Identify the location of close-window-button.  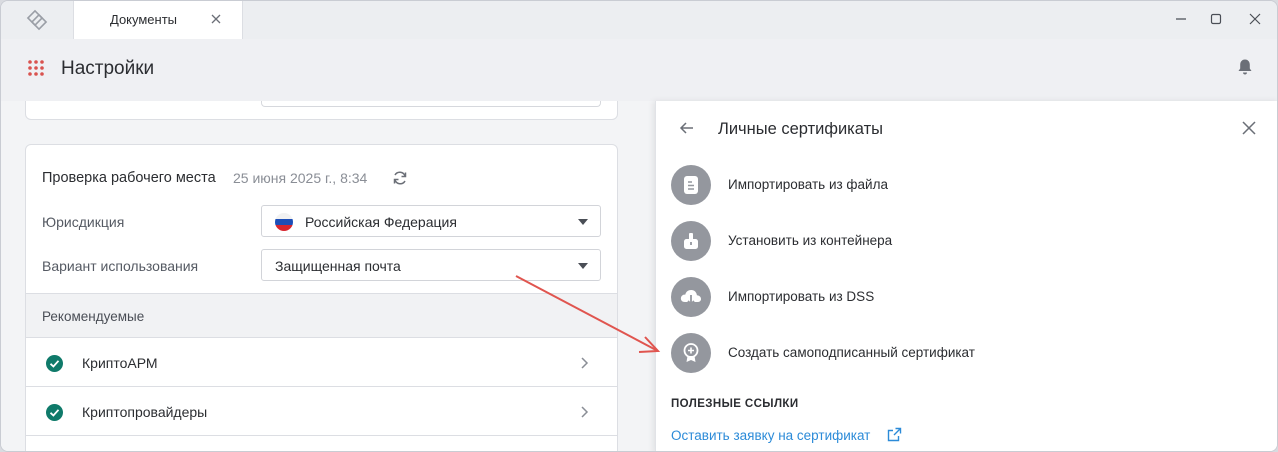
(1255, 19).